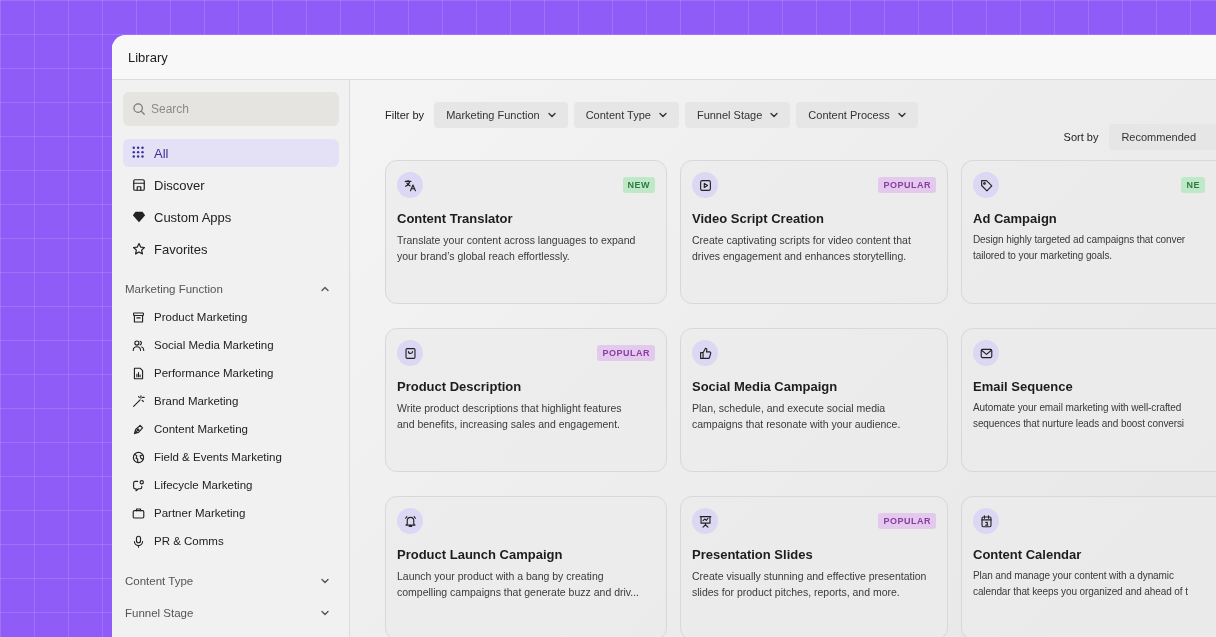  What do you see at coordinates (138, 373) in the screenshot?
I see `document-icon` at bounding box center [138, 373].